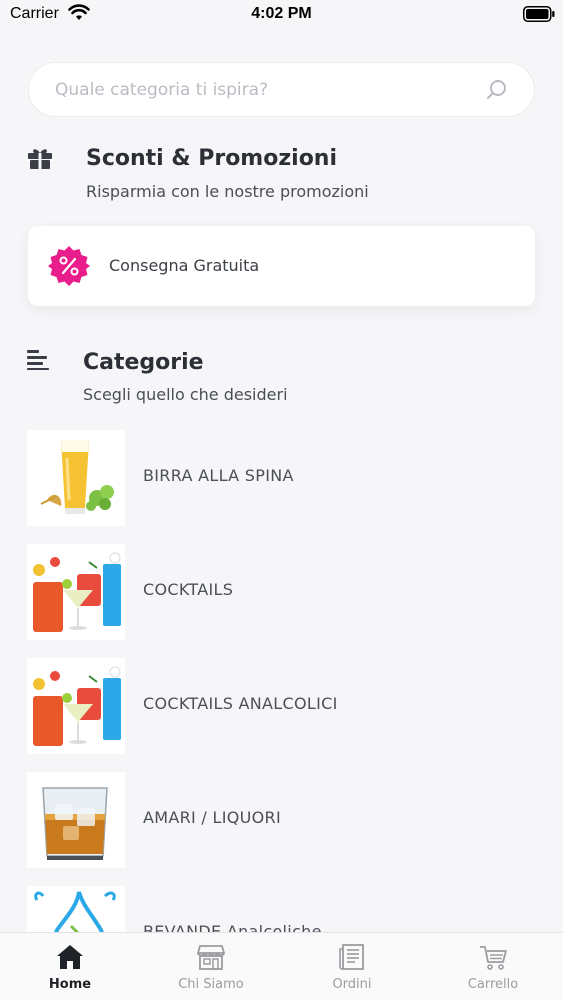  What do you see at coordinates (76, 478) in the screenshot?
I see `beer-glass-image` at bounding box center [76, 478].